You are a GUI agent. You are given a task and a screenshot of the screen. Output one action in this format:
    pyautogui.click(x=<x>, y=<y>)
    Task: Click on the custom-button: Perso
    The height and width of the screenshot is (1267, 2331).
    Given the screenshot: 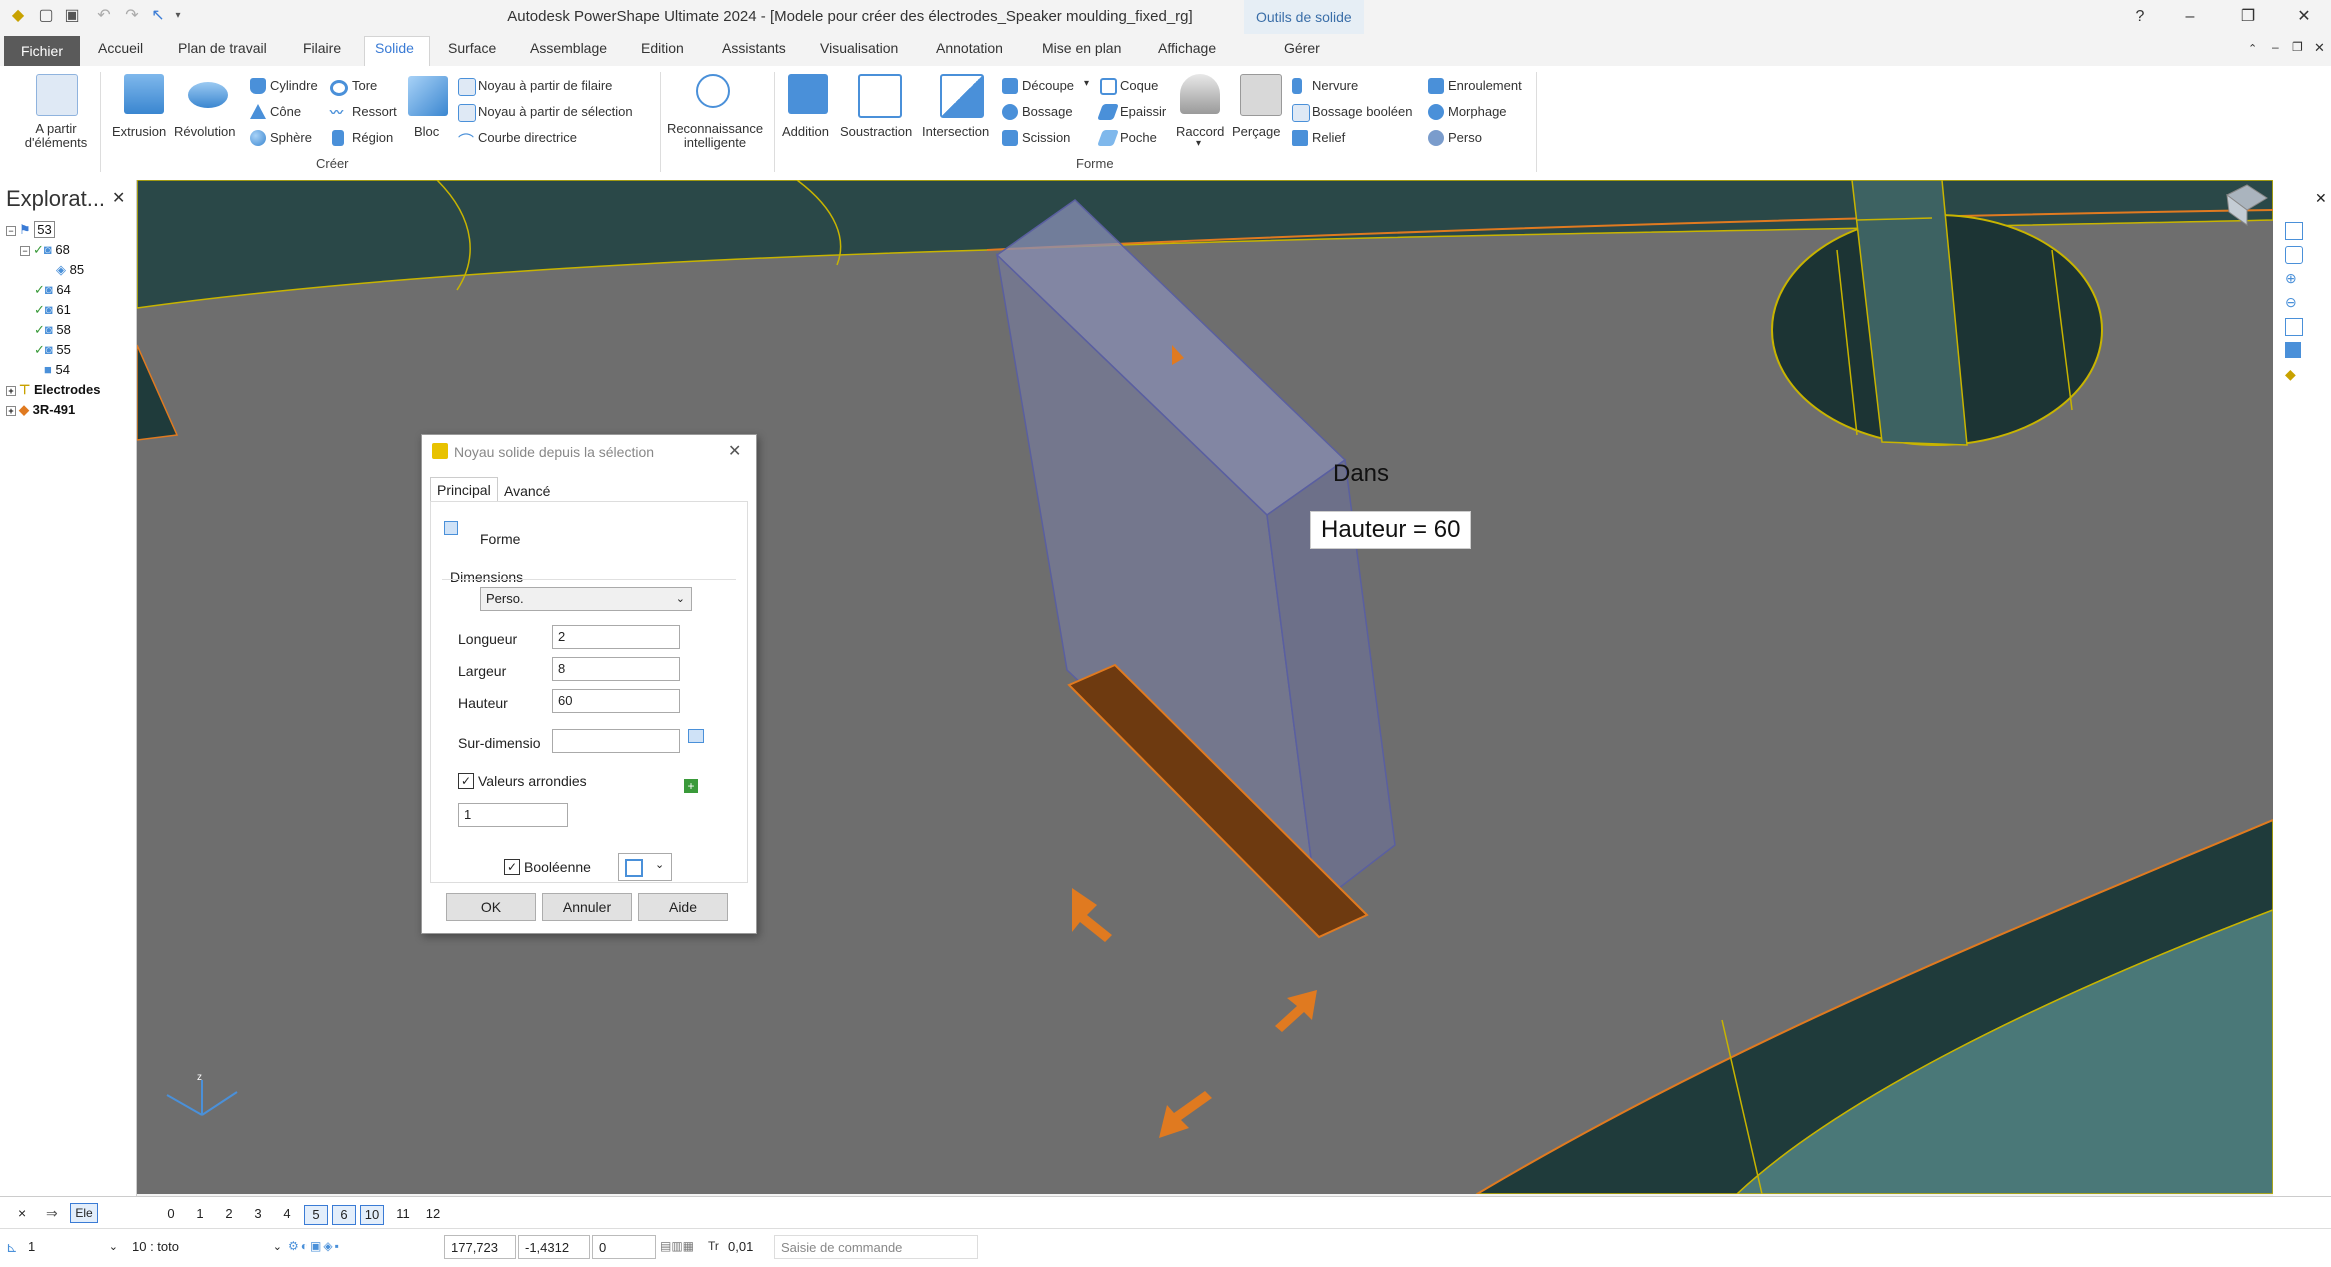 What is the action you would take?
    pyautogui.click(x=1486, y=138)
    